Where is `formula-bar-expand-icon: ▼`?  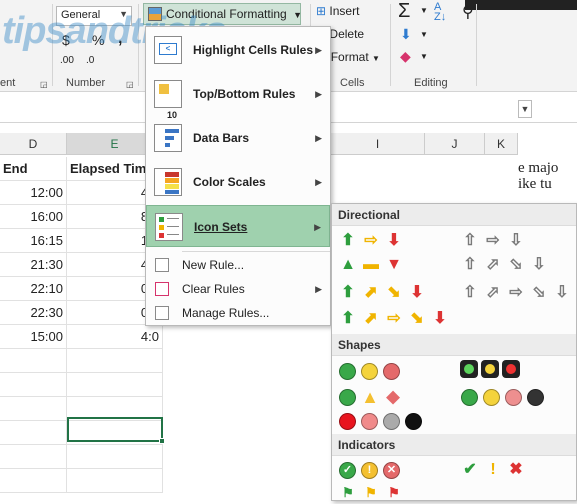 formula-bar-expand-icon: ▼ is located at coordinates (525, 109).